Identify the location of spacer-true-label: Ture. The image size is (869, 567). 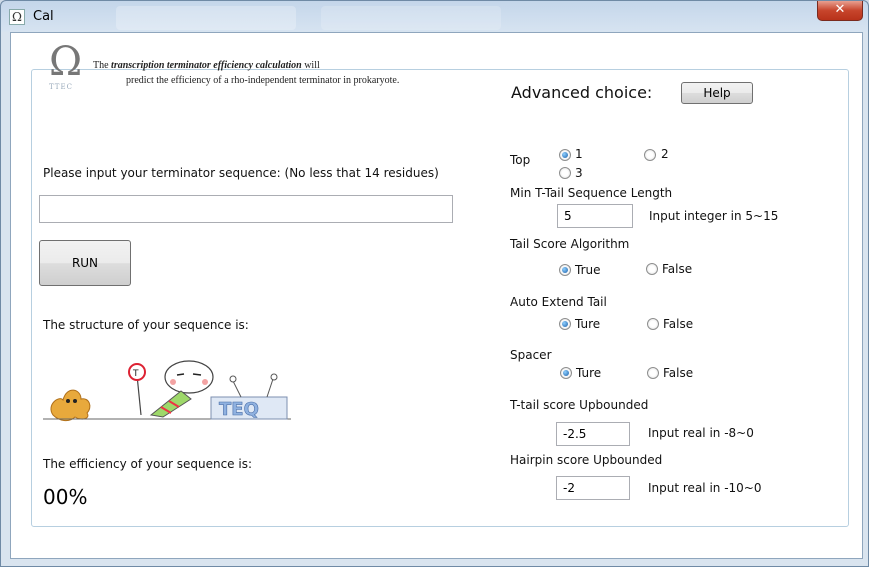
(589, 373).